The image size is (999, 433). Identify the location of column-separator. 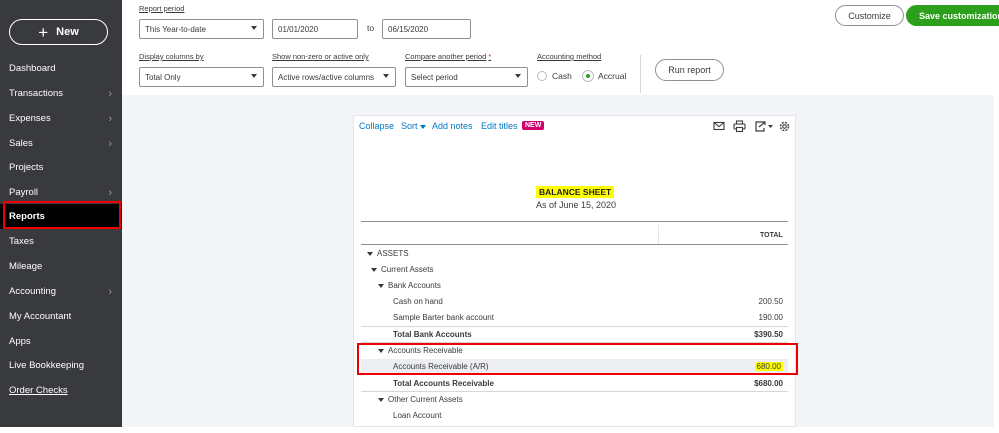
(658, 235).